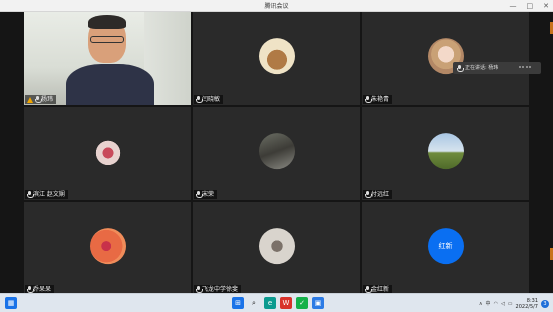 The height and width of the screenshot is (312, 553). I want to click on participant-tile: 杨玮, so click(107, 58).